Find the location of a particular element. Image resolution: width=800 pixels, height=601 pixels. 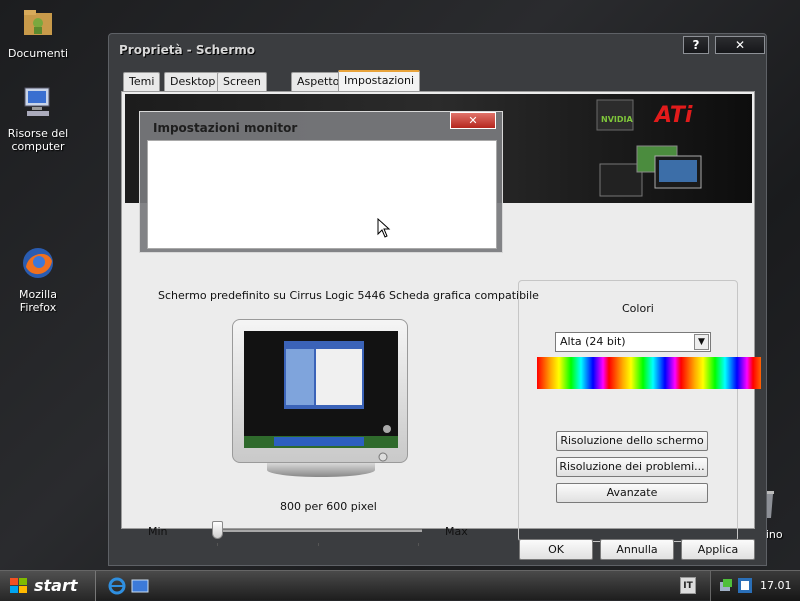

monitor-settings-dialog: Impostazioni monitor ✕ is located at coordinates (321, 182).